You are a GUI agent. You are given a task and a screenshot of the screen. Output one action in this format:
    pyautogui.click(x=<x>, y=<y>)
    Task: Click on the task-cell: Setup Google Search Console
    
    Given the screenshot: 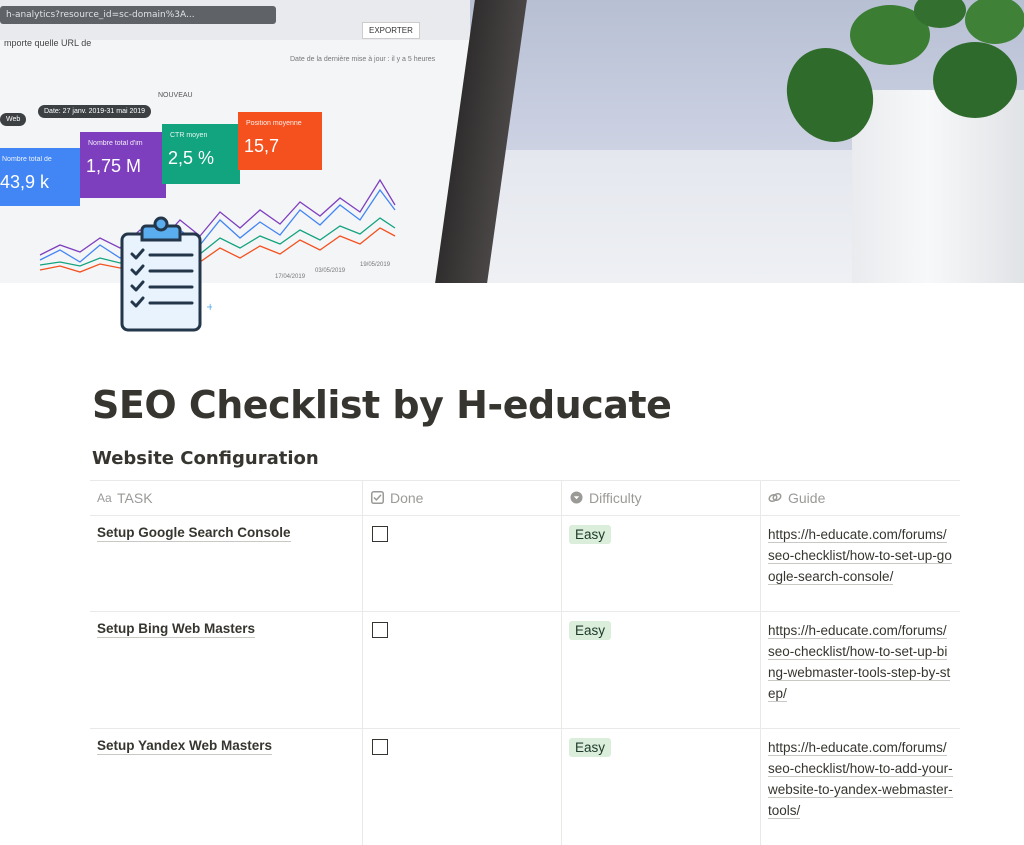 What is the action you would take?
    pyautogui.click(x=226, y=563)
    